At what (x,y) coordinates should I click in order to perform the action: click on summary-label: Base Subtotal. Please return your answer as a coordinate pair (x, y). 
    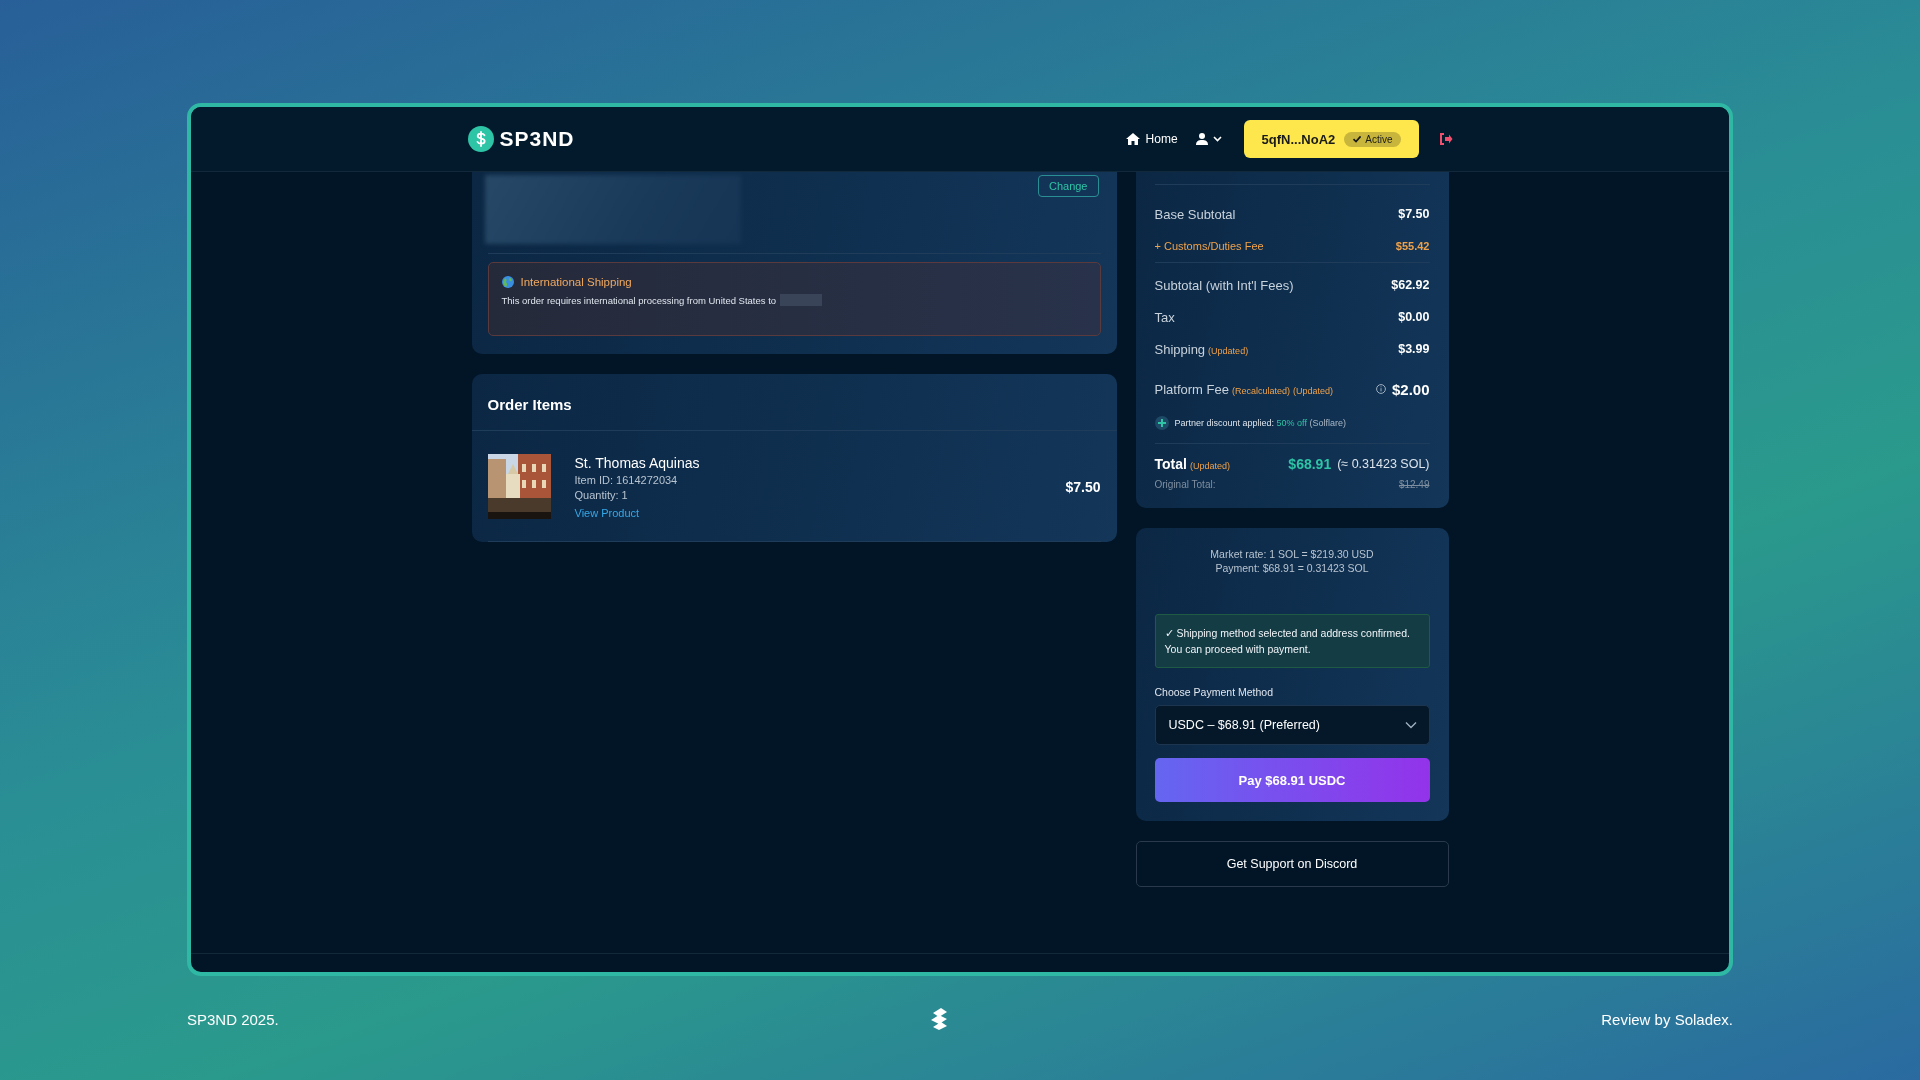
    Looking at the image, I should click on (1195, 214).